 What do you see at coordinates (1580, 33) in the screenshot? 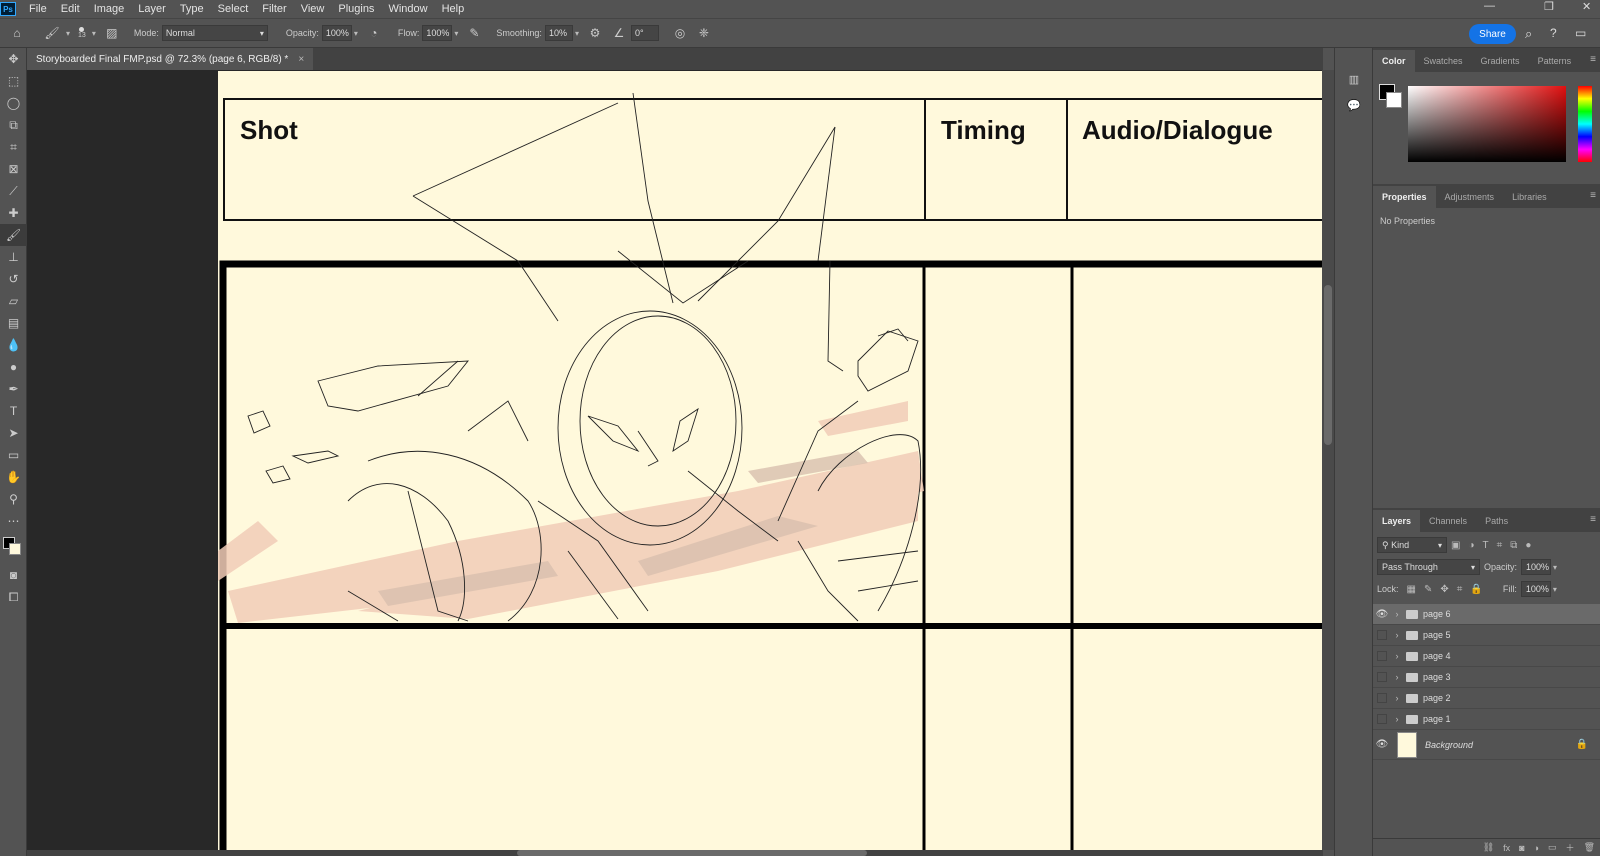
I see `workspace-icon: ▭` at bounding box center [1580, 33].